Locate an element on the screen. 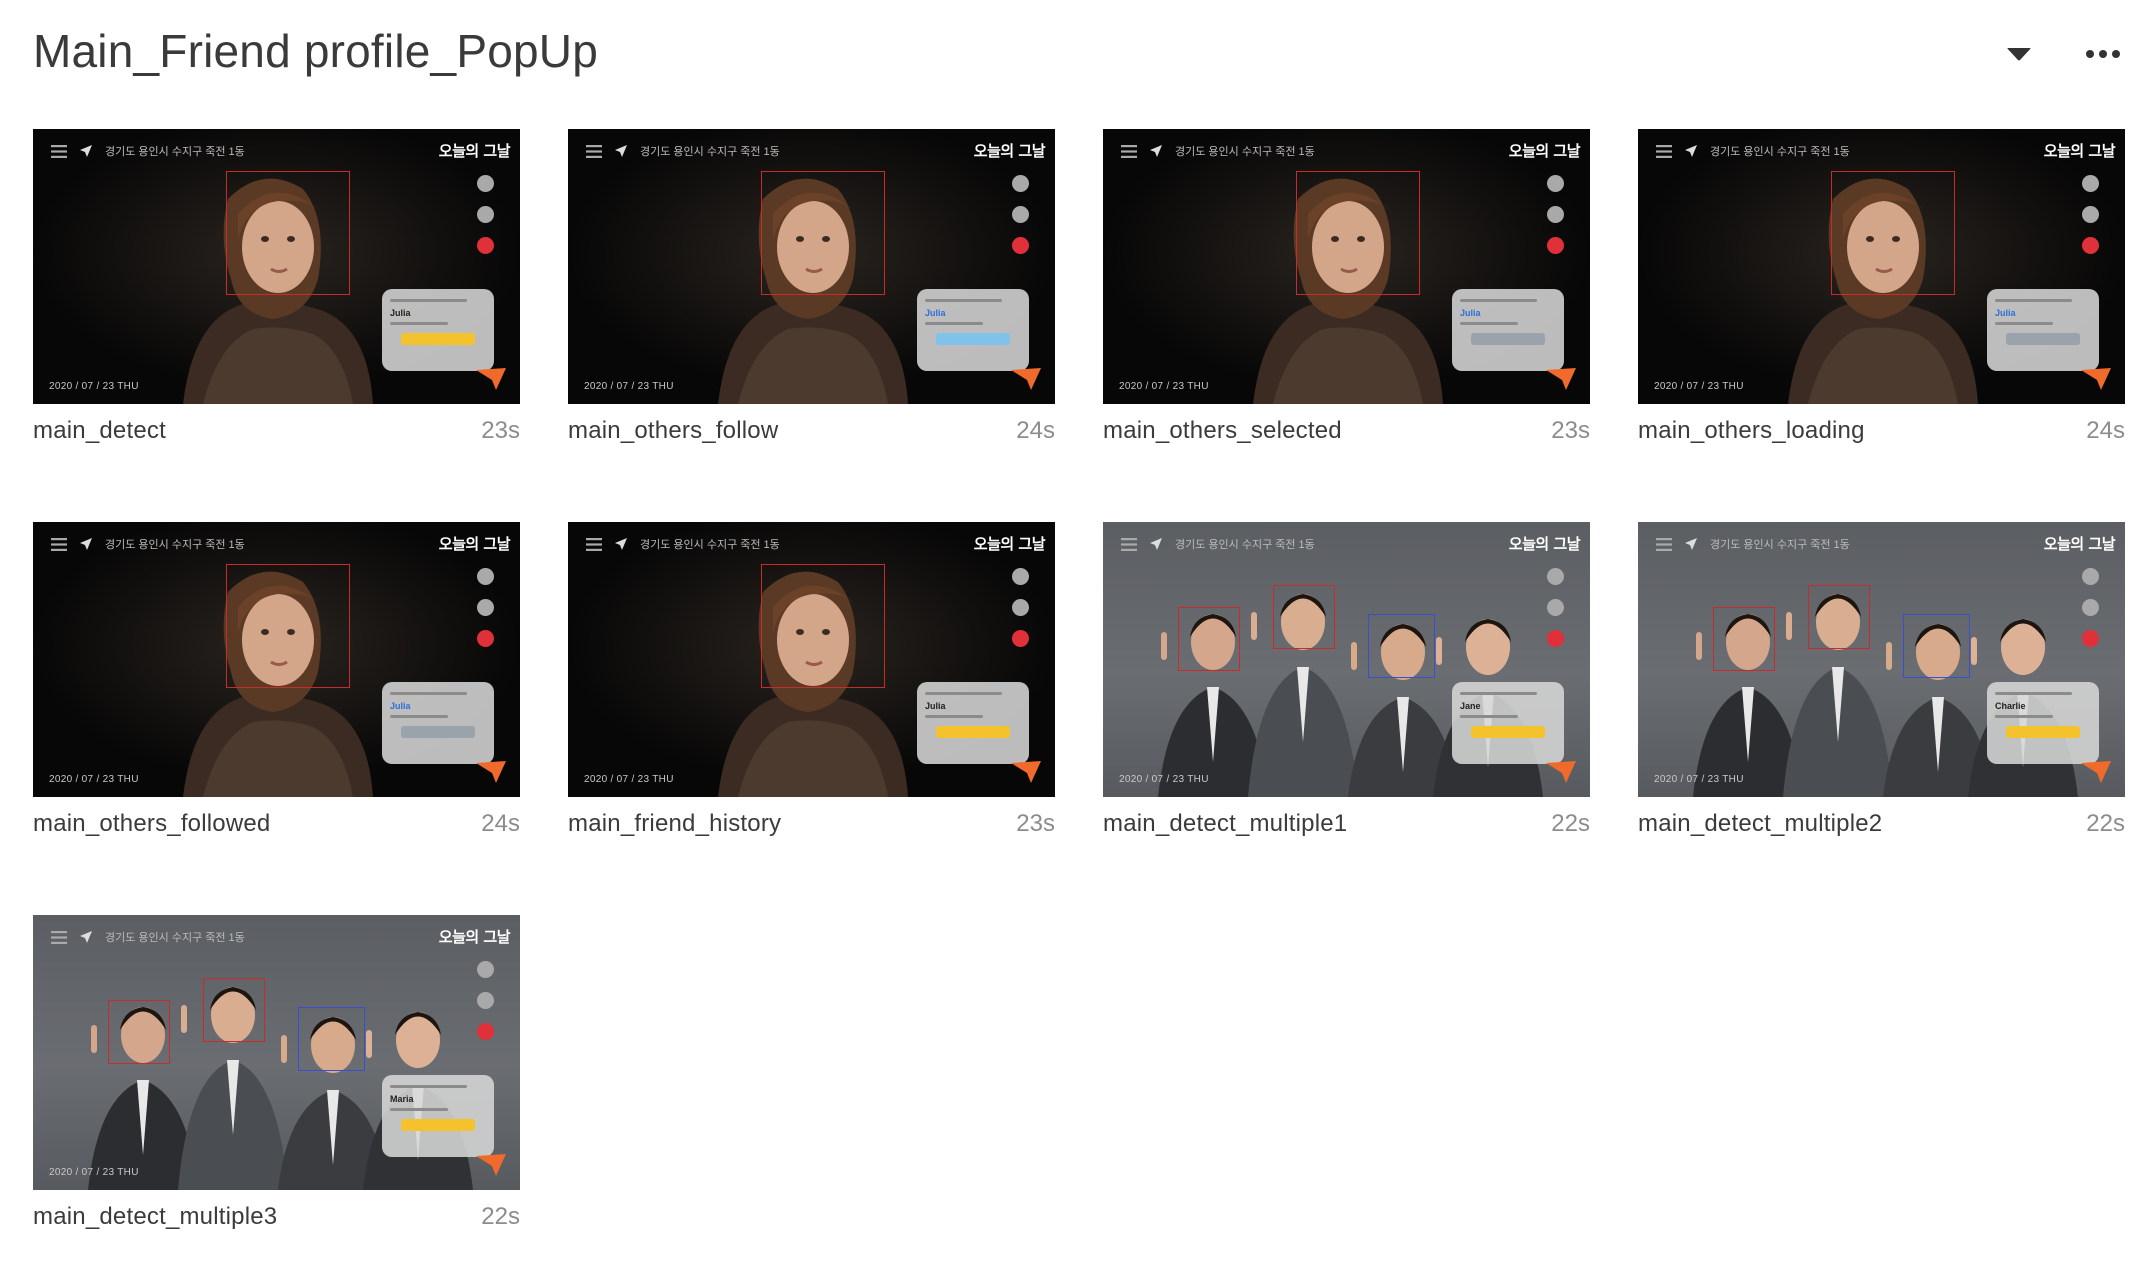 The width and height of the screenshot is (2156, 1269). popup-person-name: Maria is located at coordinates (402, 1099).